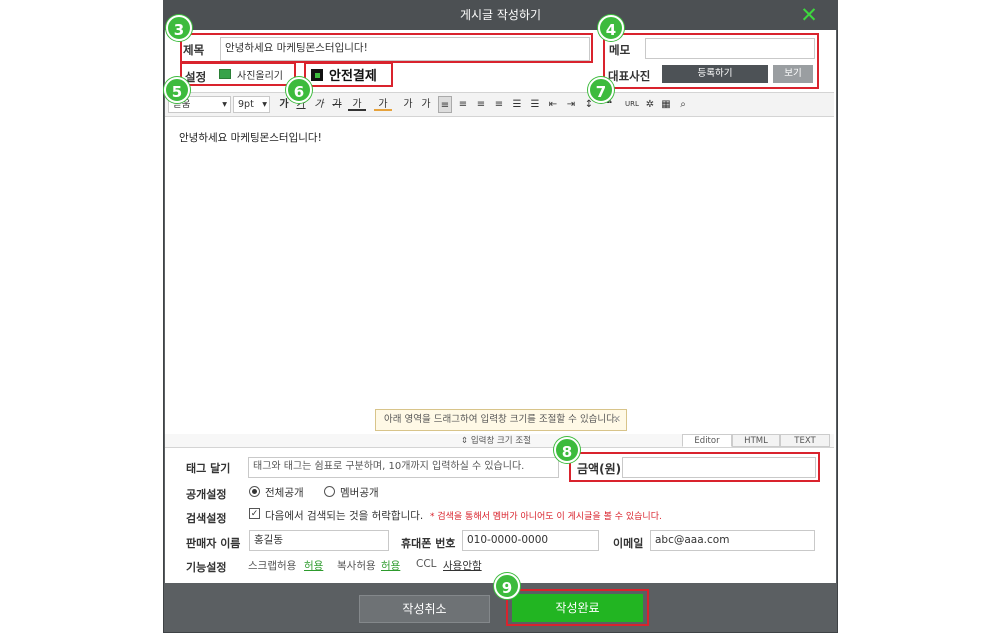 The height and width of the screenshot is (635, 1000). Describe the element at coordinates (246, 104) in the screenshot. I see `font-size-value: 9pt` at that location.